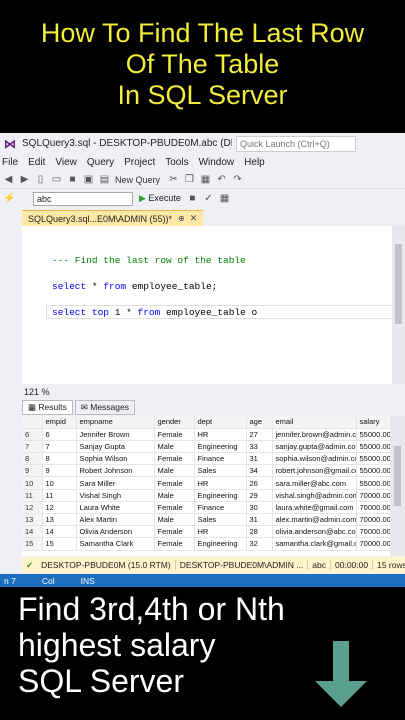  What do you see at coordinates (398, 305) in the screenshot?
I see `editor-scrollbar` at bounding box center [398, 305].